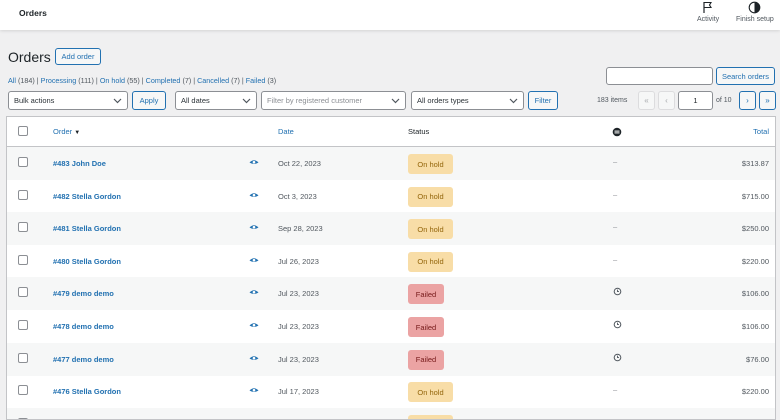  I want to click on finish-setup-button: Finish setup, so click(755, 12).